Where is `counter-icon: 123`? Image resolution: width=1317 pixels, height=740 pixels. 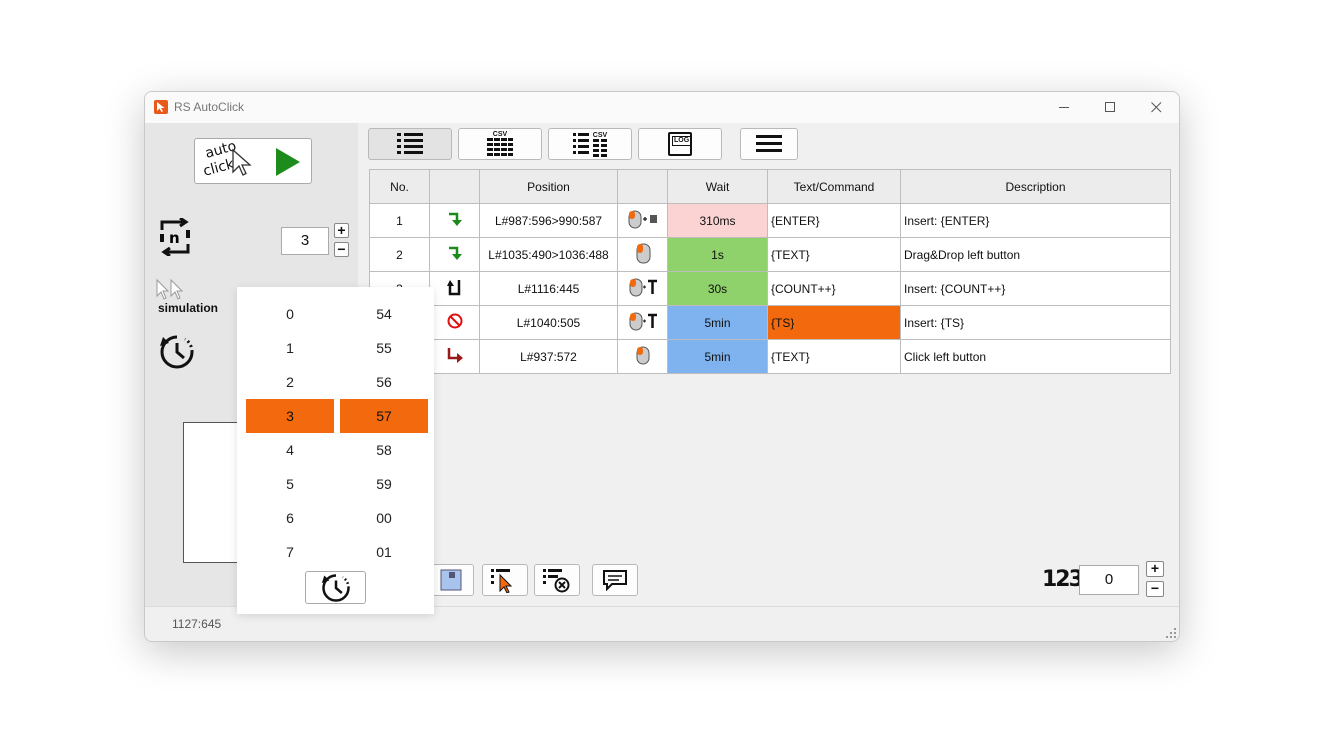
counter-icon: 123 is located at coordinates (1063, 579).